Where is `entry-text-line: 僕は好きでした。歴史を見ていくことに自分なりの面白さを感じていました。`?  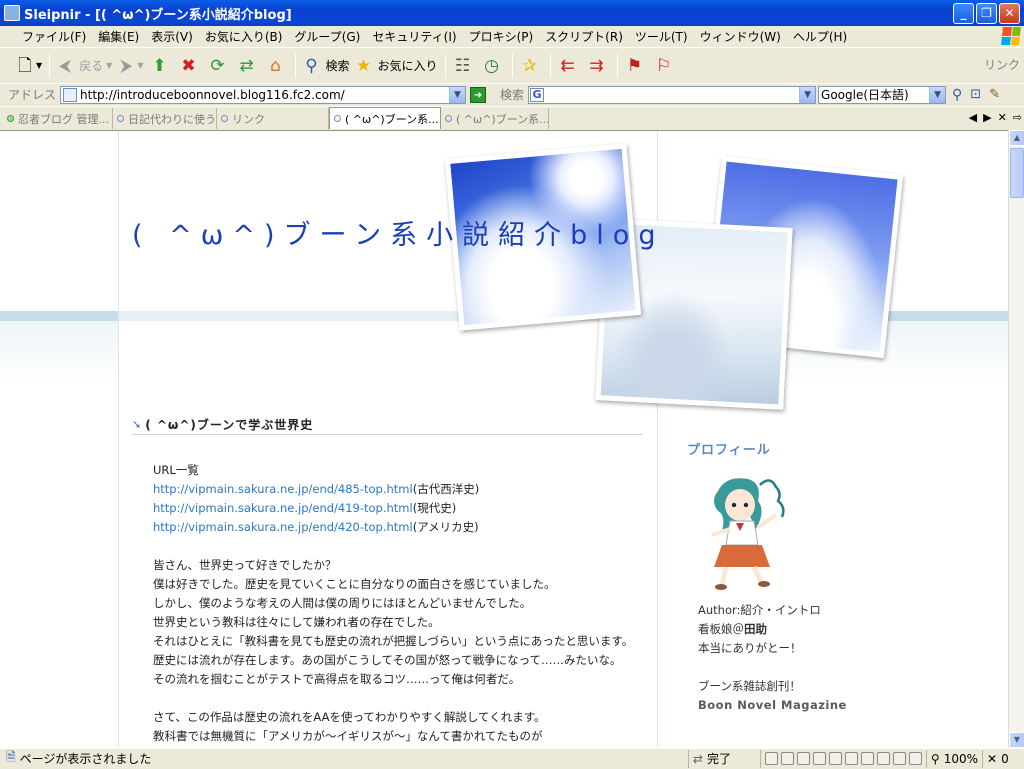 entry-text-line: 僕は好きでした。歴史を見ていくことに自分なりの面白さを感じていました。 is located at coordinates (354, 584).